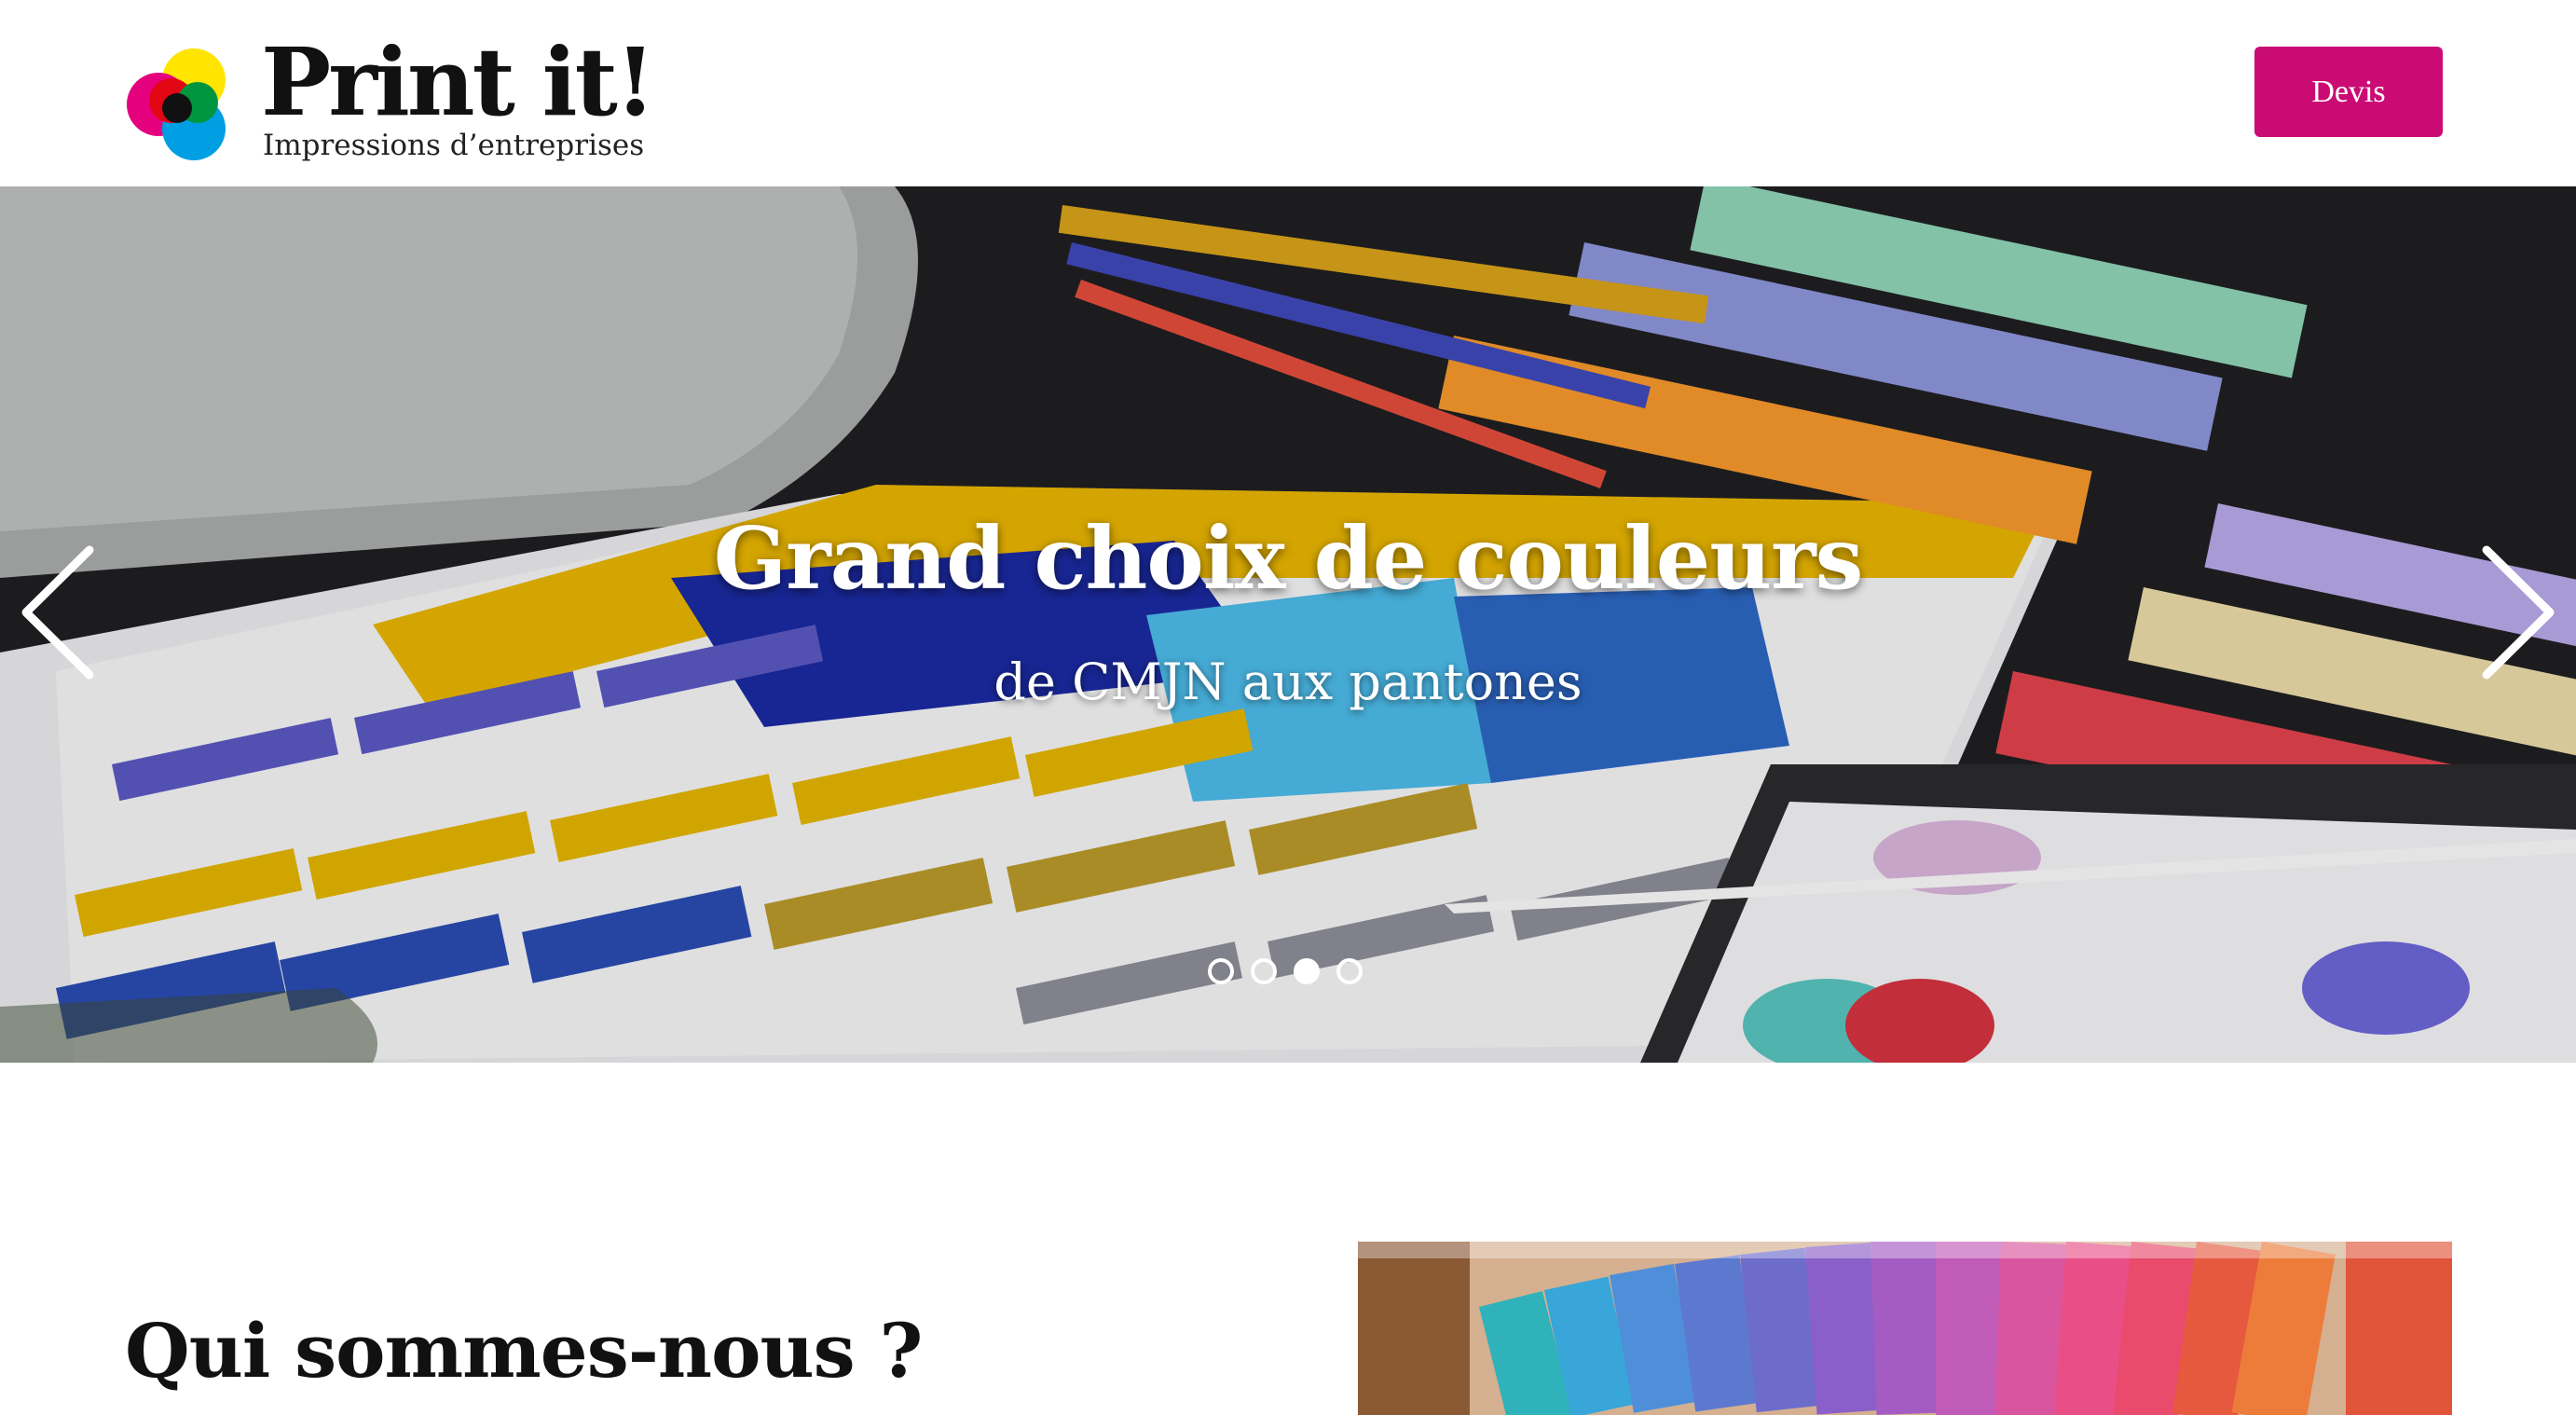 Image resolution: width=2576 pixels, height=1415 pixels. What do you see at coordinates (1288, 558) in the screenshot?
I see `hero-title: Grand choix de couleurs` at bounding box center [1288, 558].